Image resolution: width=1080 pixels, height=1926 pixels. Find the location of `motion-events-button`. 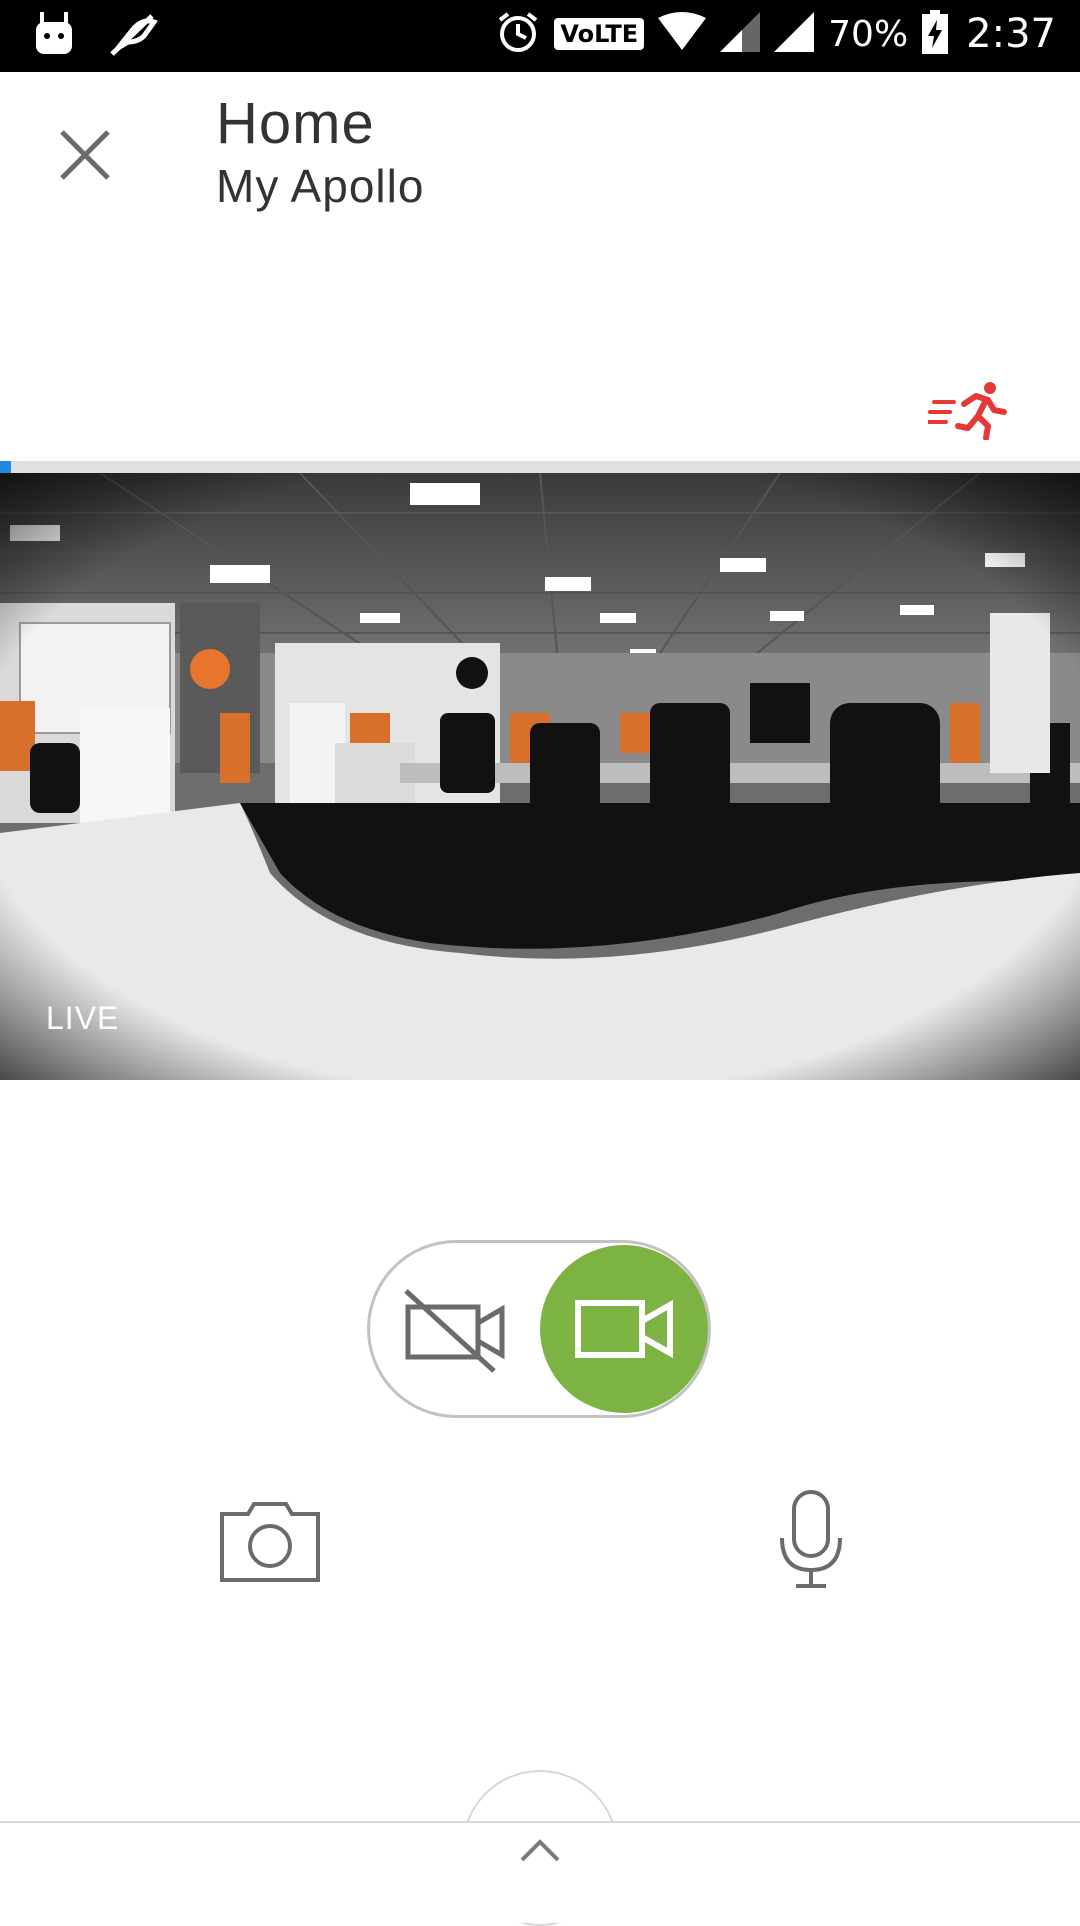

motion-events-button is located at coordinates (967, 410).